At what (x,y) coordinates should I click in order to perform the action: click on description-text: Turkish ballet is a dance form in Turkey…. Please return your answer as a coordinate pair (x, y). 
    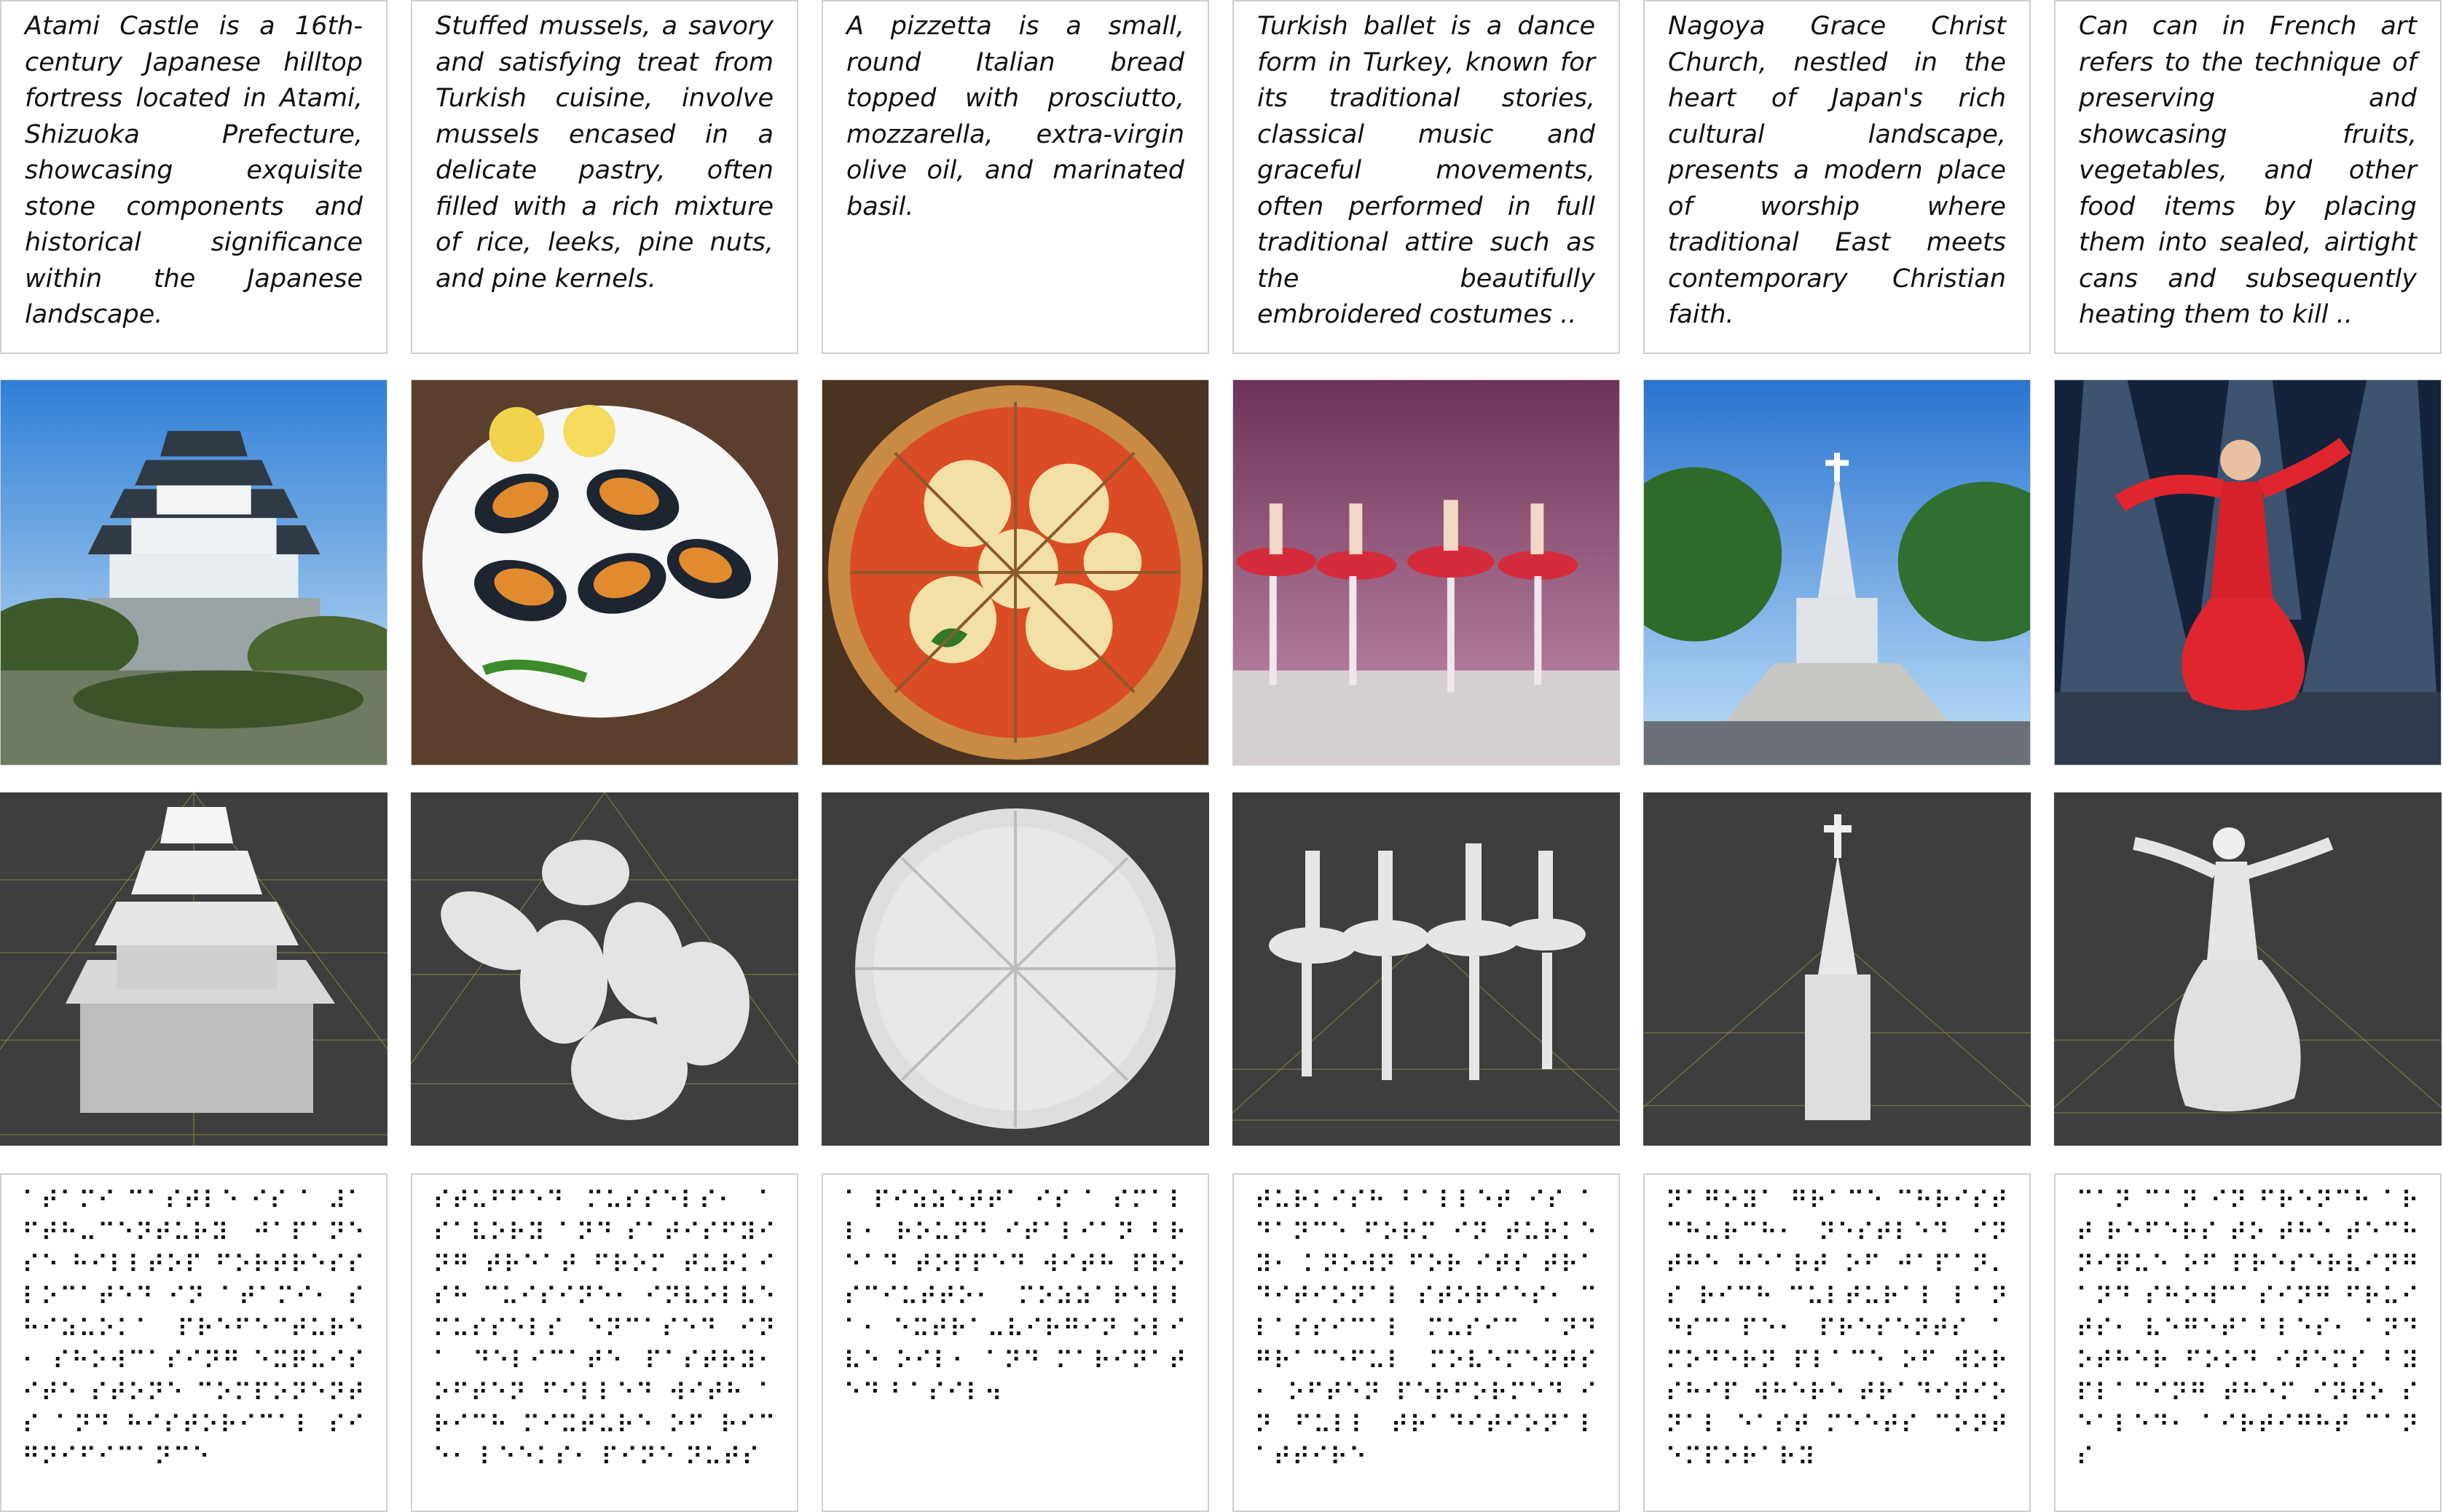
    Looking at the image, I should click on (1426, 177).